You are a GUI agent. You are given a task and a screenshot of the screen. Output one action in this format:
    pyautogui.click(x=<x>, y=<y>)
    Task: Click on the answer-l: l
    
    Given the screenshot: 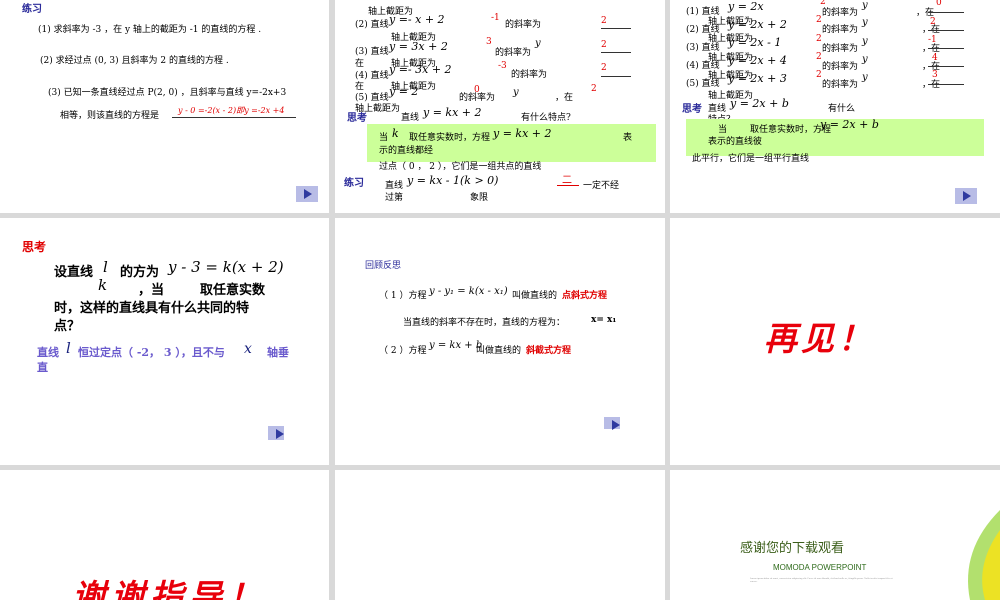 What is the action you would take?
    pyautogui.click(x=68, y=348)
    